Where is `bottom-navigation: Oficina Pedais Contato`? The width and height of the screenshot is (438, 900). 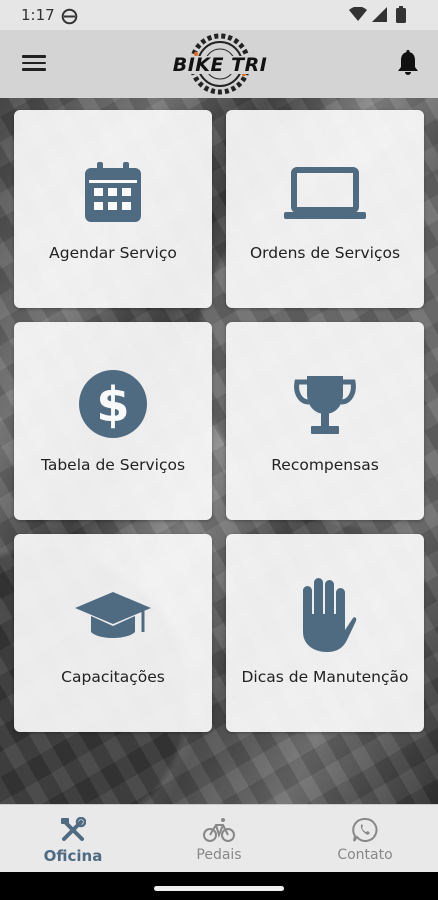 bottom-navigation: Oficina Pedais Contato is located at coordinates (219, 838).